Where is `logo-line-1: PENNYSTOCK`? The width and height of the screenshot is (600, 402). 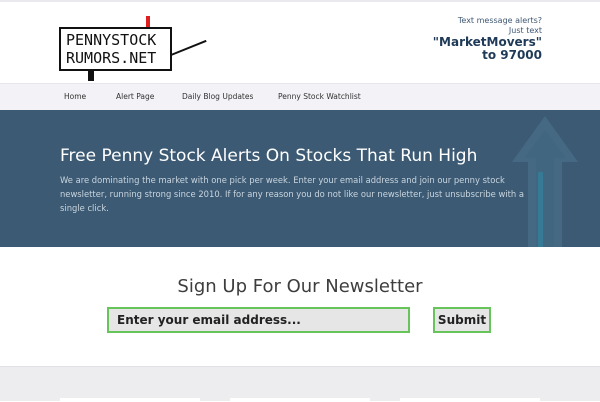
logo-line-1: PENNYSTOCK is located at coordinates (111, 40).